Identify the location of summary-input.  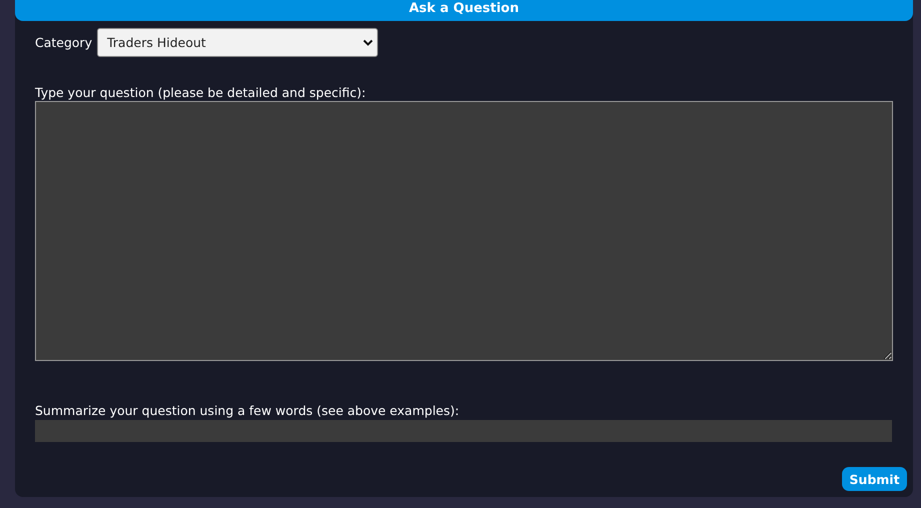
(463, 431).